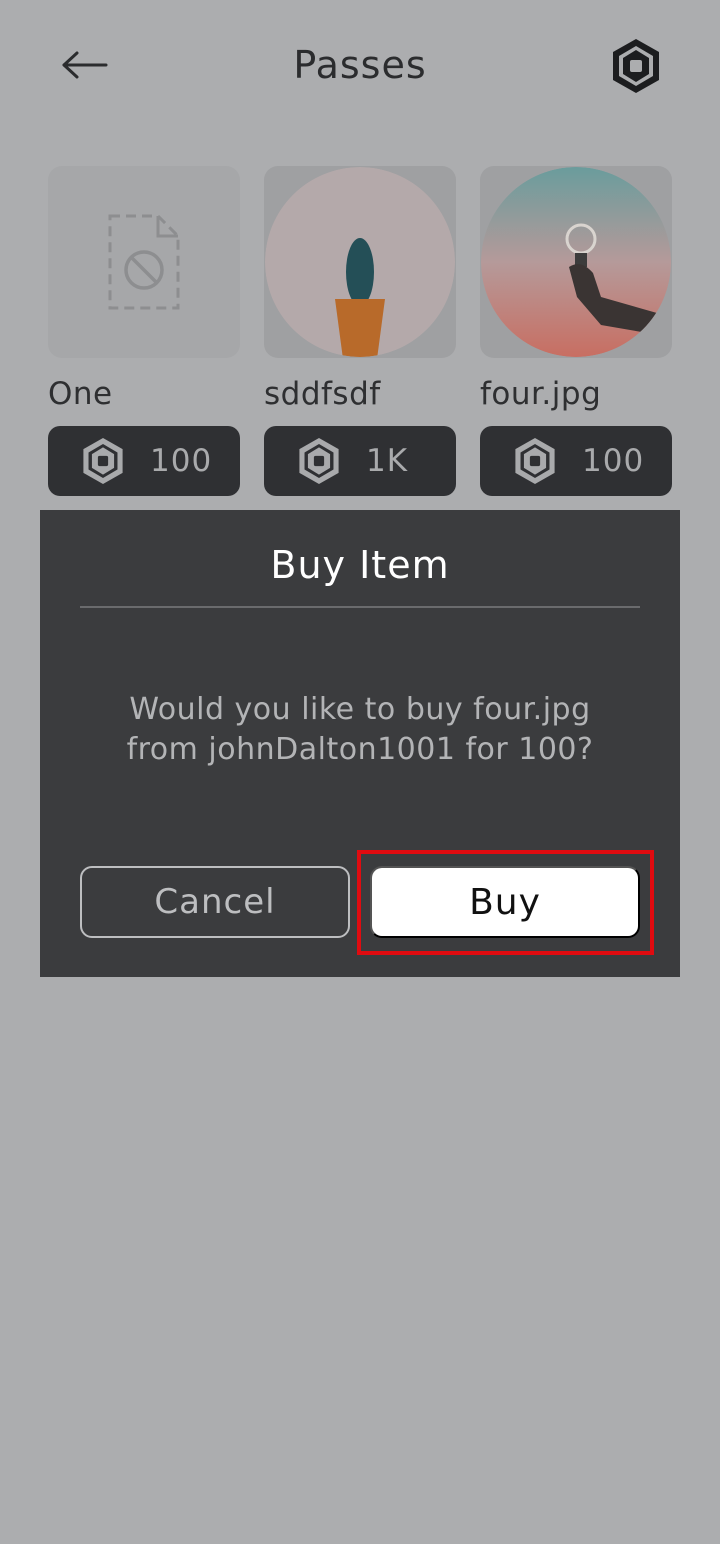 This screenshot has width=720, height=1544. I want to click on cactus-photo, so click(360, 262).